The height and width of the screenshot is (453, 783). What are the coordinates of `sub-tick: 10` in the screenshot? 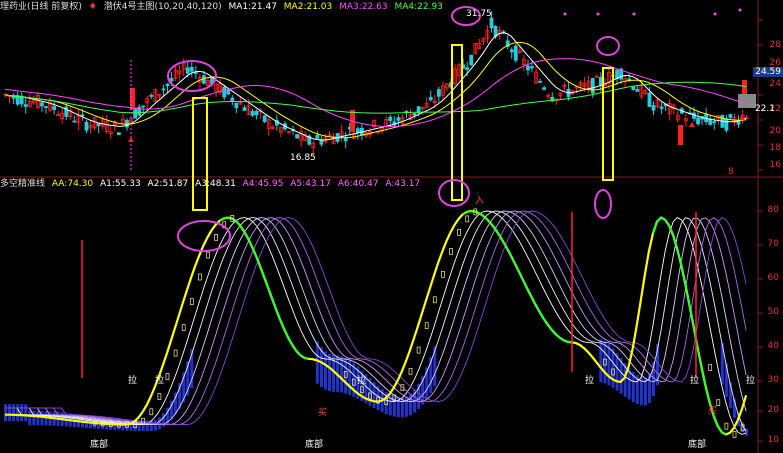 It's located at (773, 440).